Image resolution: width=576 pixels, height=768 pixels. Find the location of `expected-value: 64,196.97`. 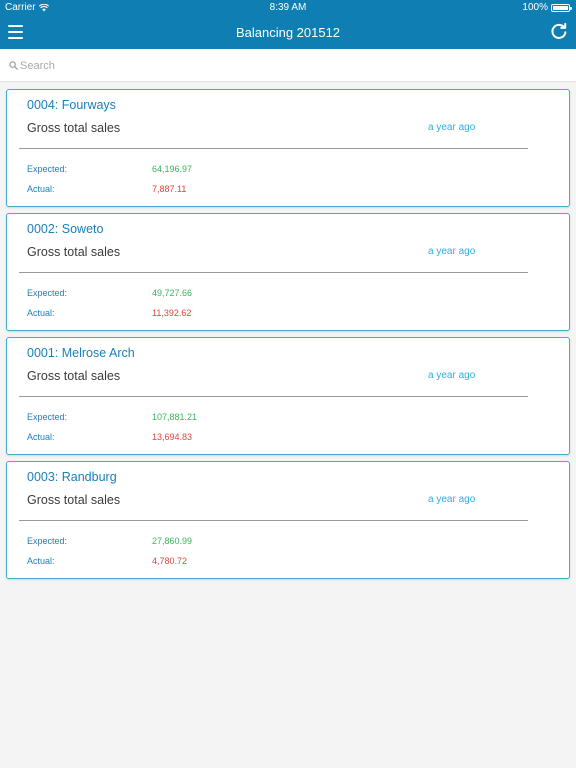

expected-value: 64,196.97 is located at coordinates (172, 169).